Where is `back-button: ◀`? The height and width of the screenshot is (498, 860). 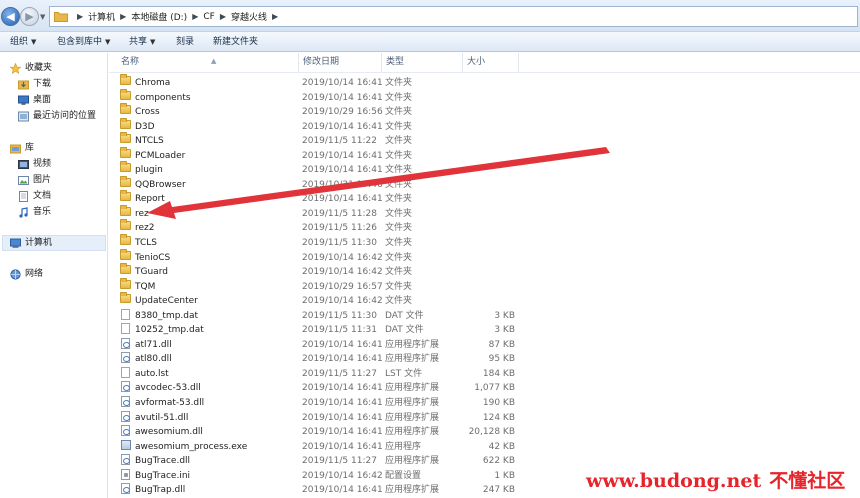
back-button: ◀ is located at coordinates (10, 16).